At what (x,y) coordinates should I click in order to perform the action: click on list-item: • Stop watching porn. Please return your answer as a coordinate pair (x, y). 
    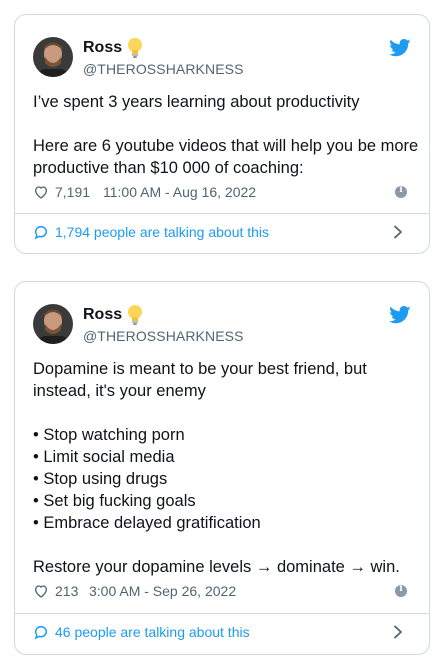
    Looking at the image, I should click on (109, 435).